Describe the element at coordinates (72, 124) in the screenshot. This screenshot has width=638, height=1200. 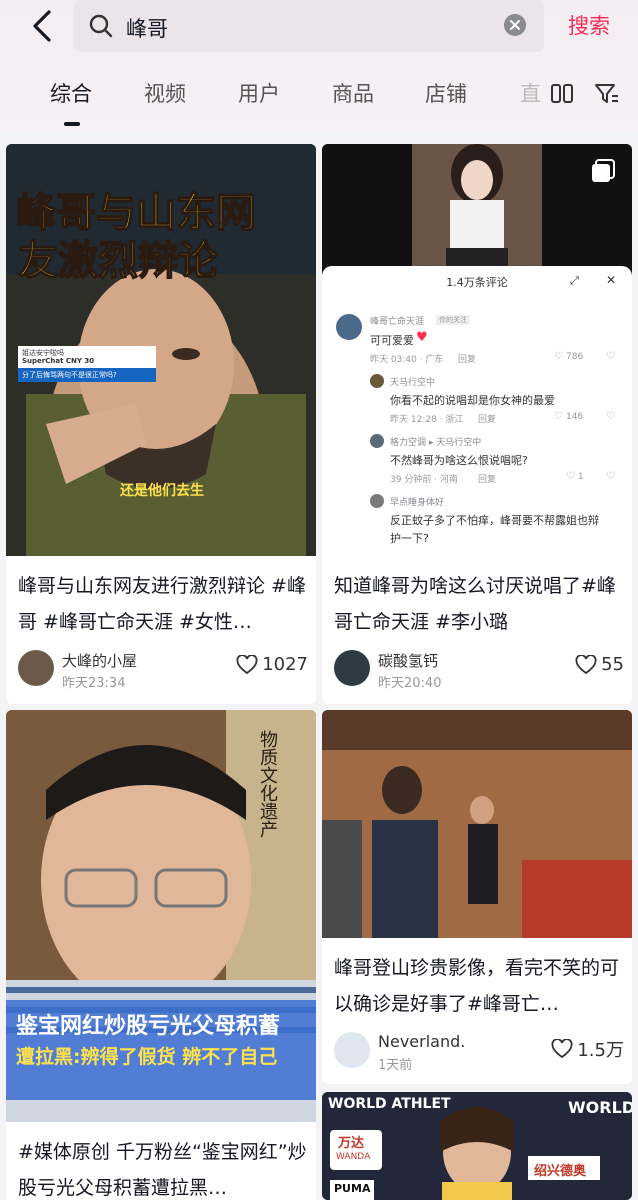
I see `active-tab-indicator` at that location.